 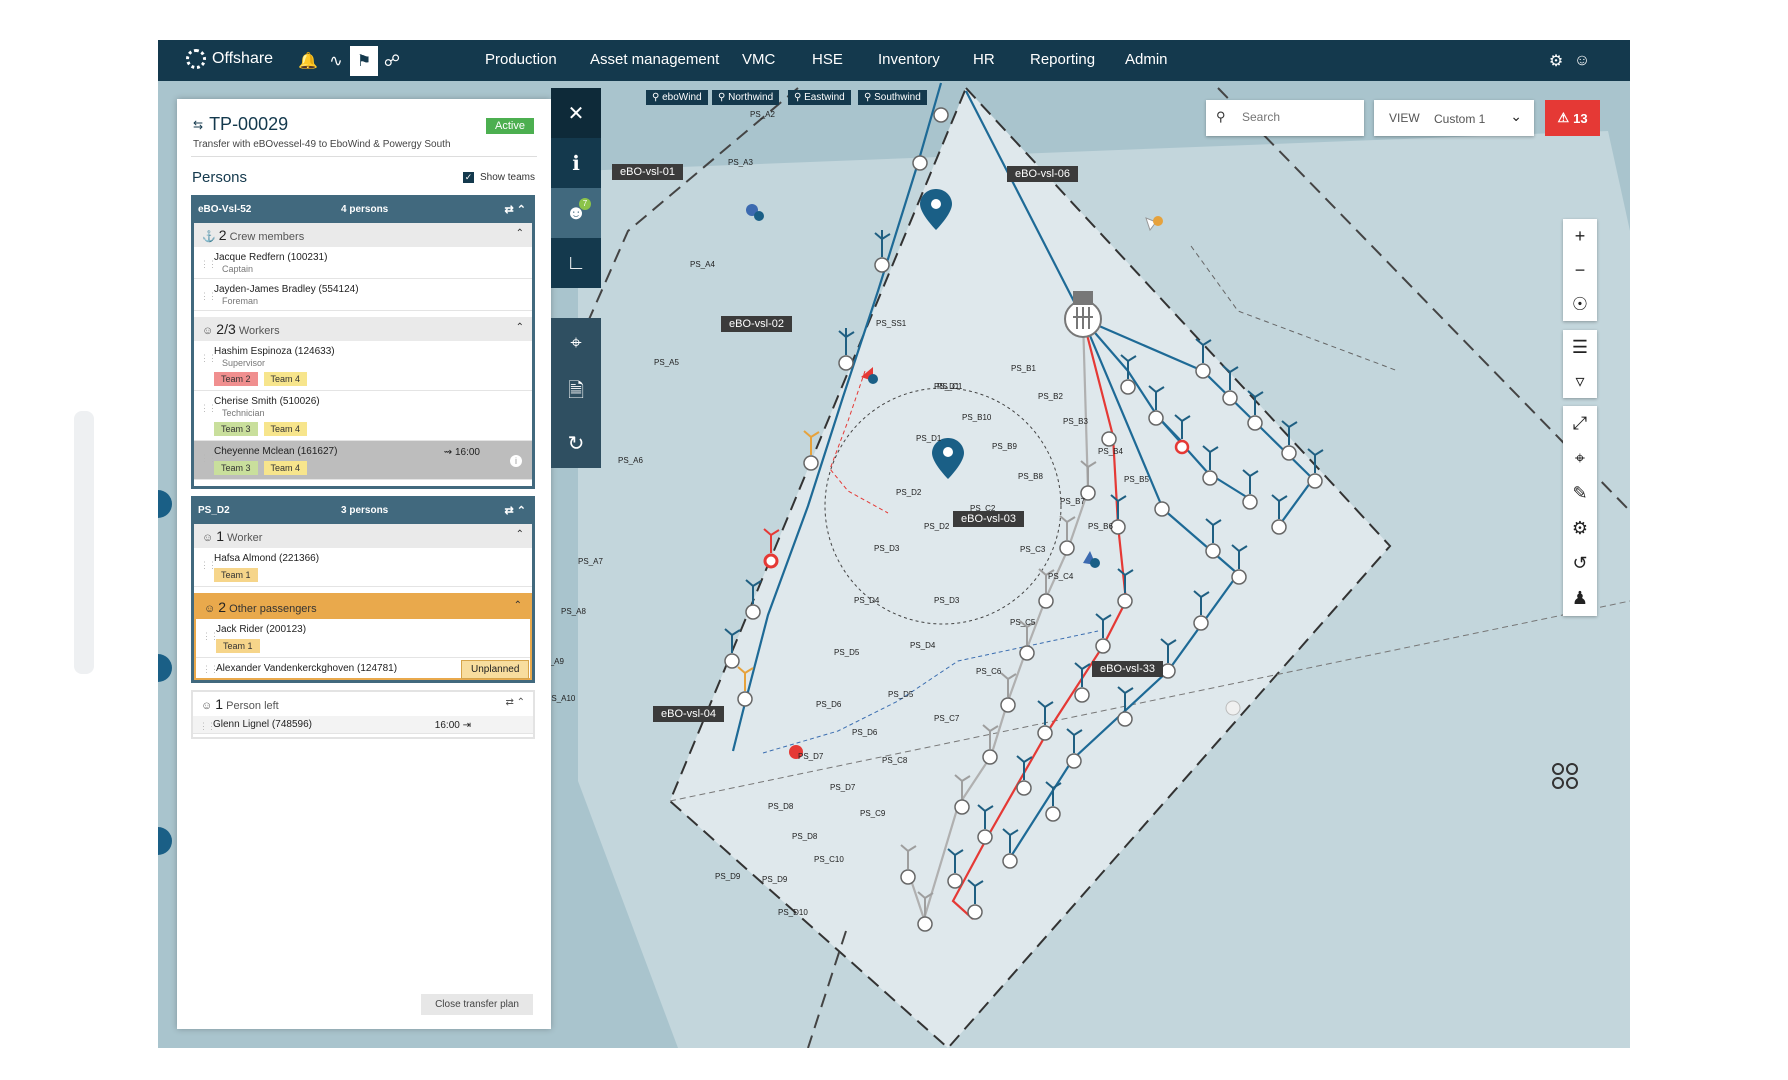 I want to click on activity-icon: ∿, so click(x=336, y=61).